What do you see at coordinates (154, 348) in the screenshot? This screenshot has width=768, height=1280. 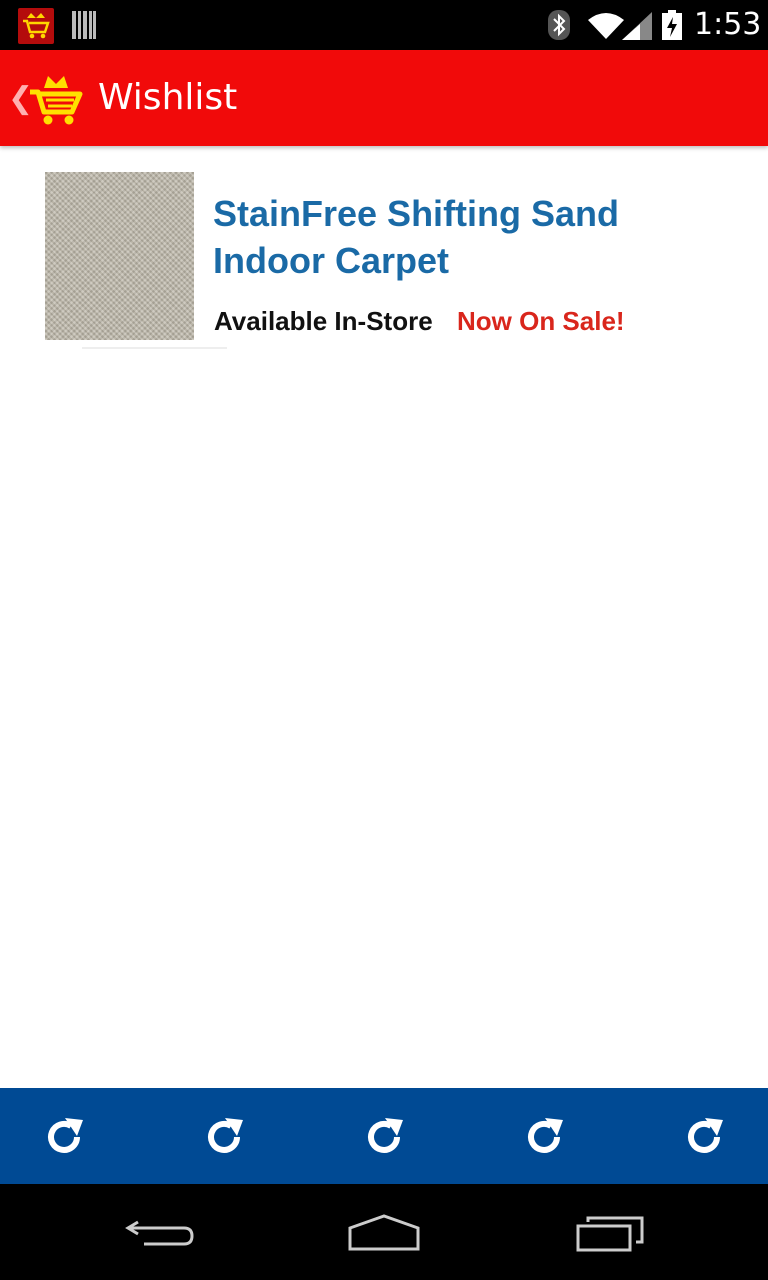 I see `item-divider` at bounding box center [154, 348].